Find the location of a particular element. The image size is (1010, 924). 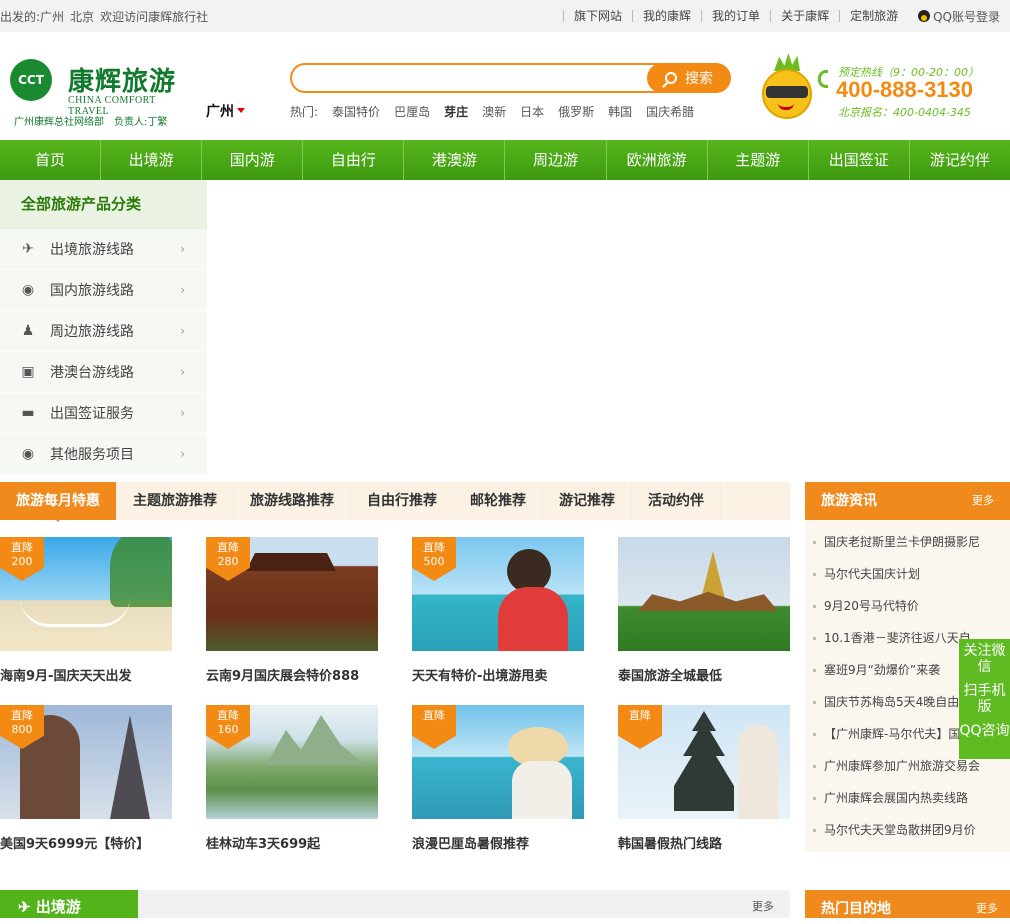

beijing-hotline: 北京报名：400-0404-345 is located at coordinates (904, 112).